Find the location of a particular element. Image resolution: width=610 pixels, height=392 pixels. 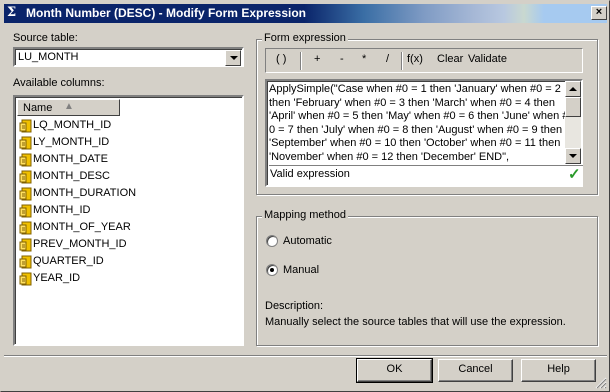

scroll-down-button is located at coordinates (573, 156).